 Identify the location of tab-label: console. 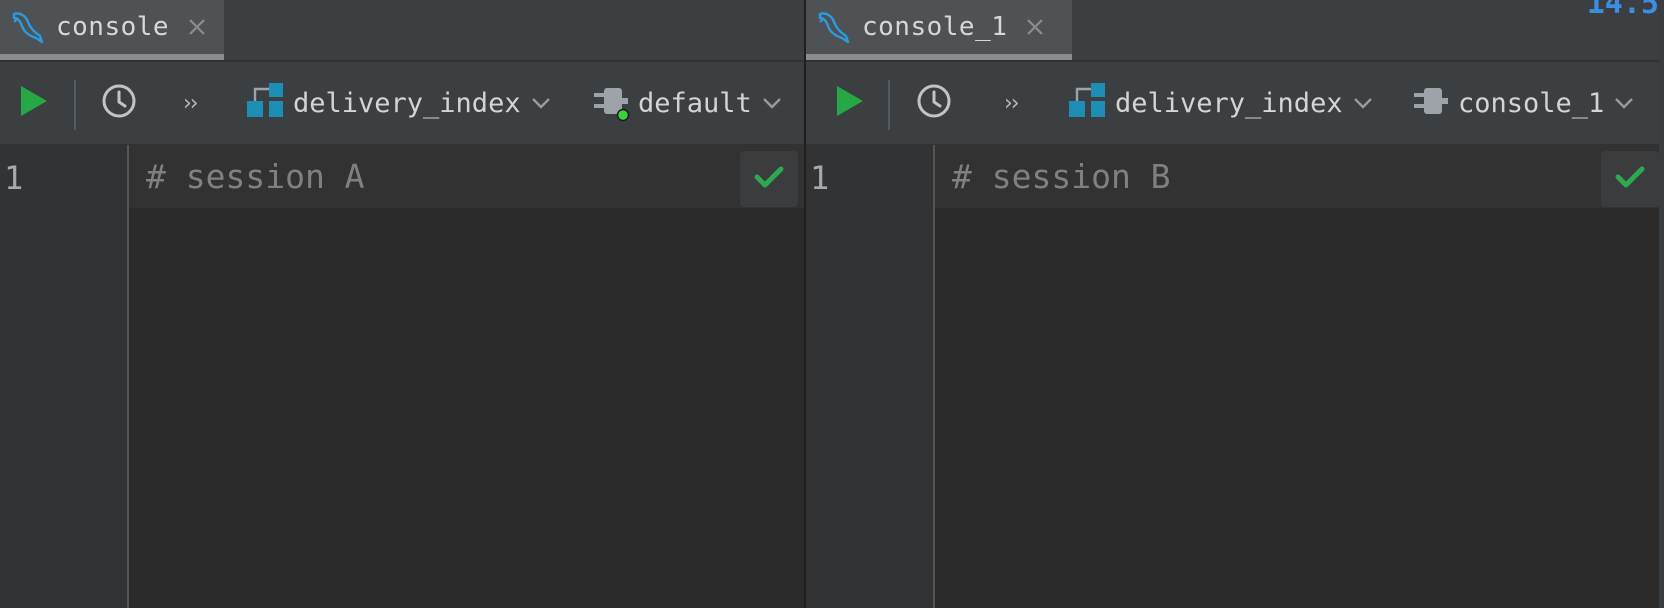
(113, 27).